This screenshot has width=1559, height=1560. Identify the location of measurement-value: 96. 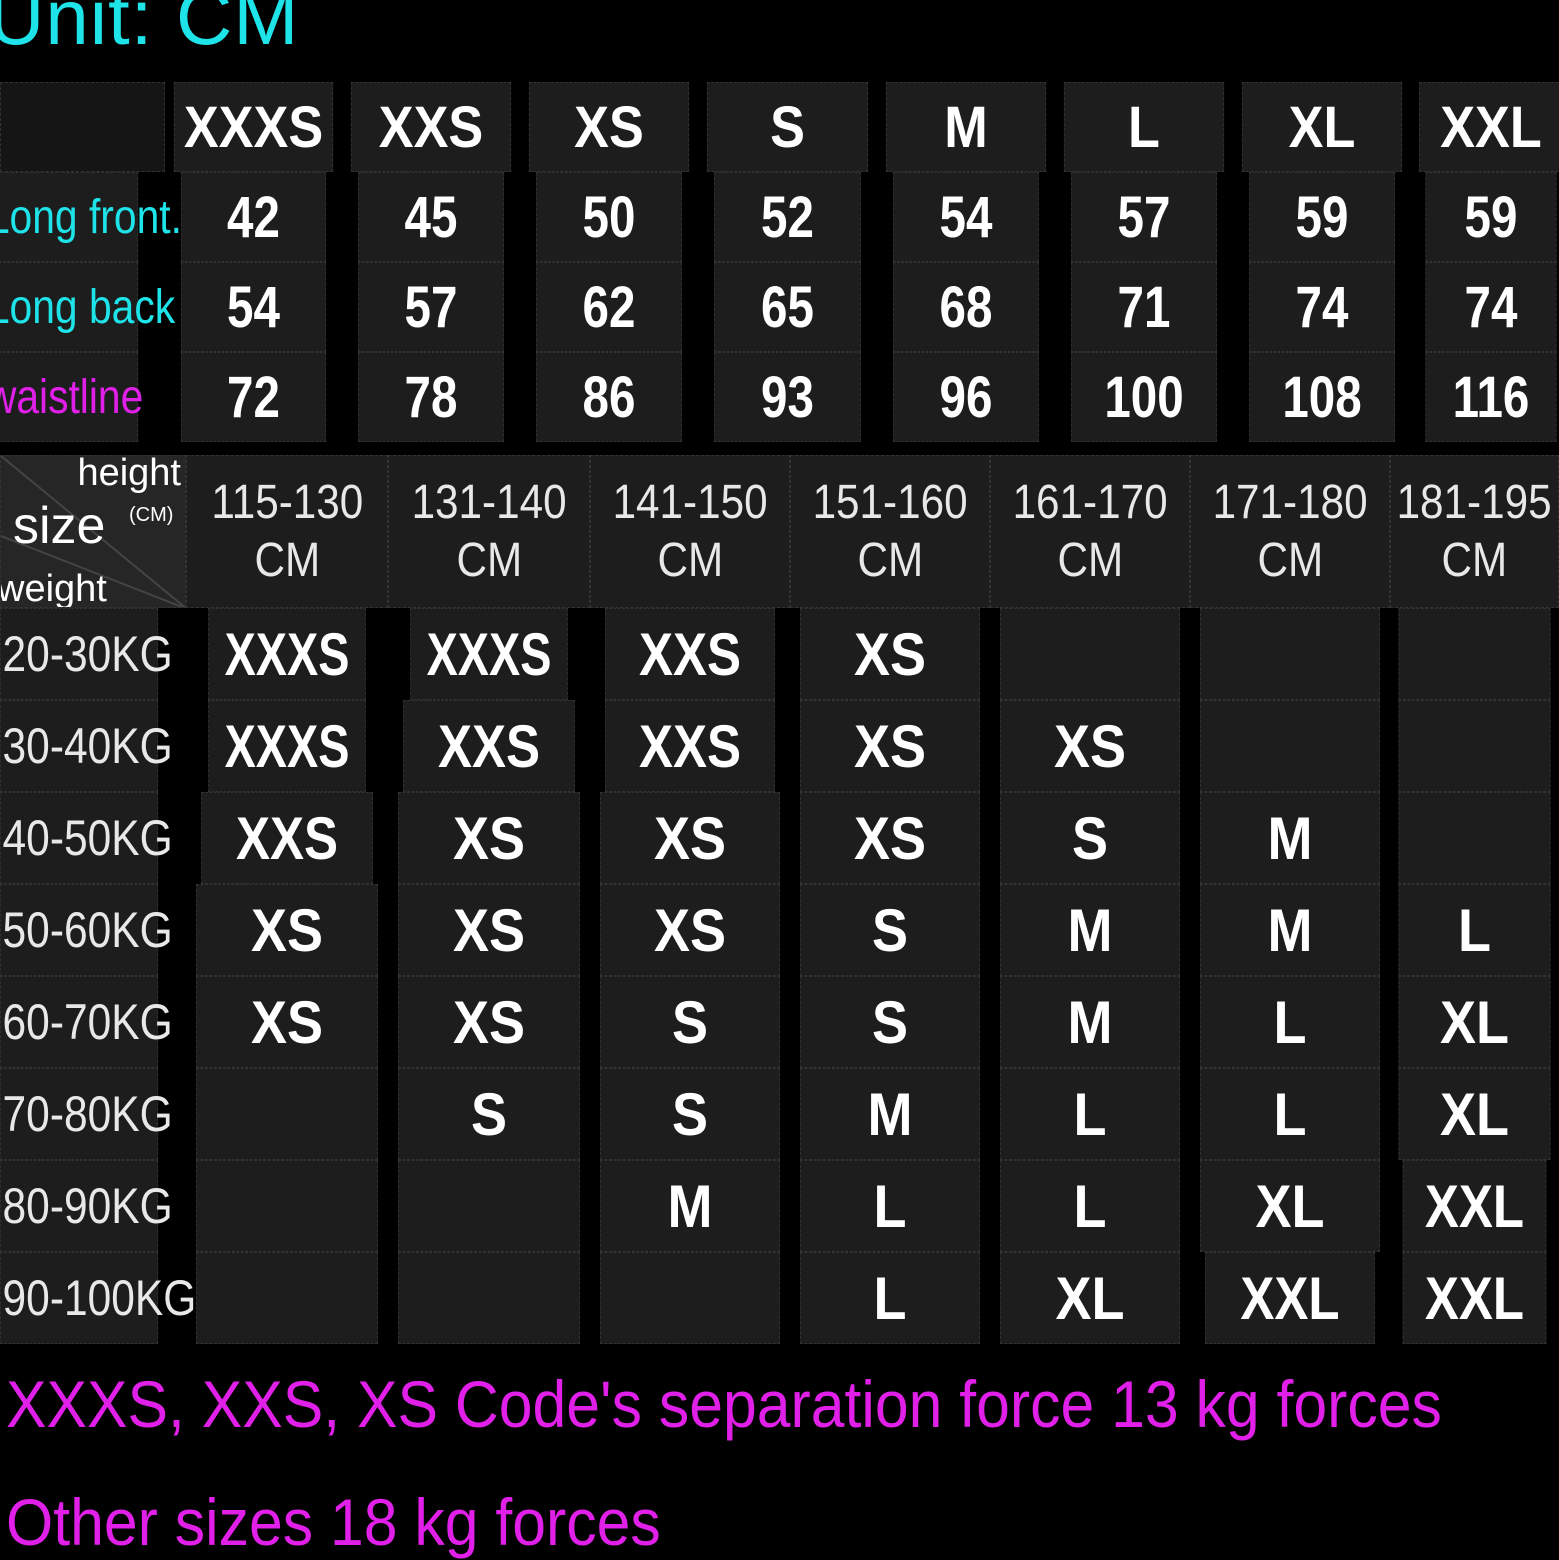
(966, 397).